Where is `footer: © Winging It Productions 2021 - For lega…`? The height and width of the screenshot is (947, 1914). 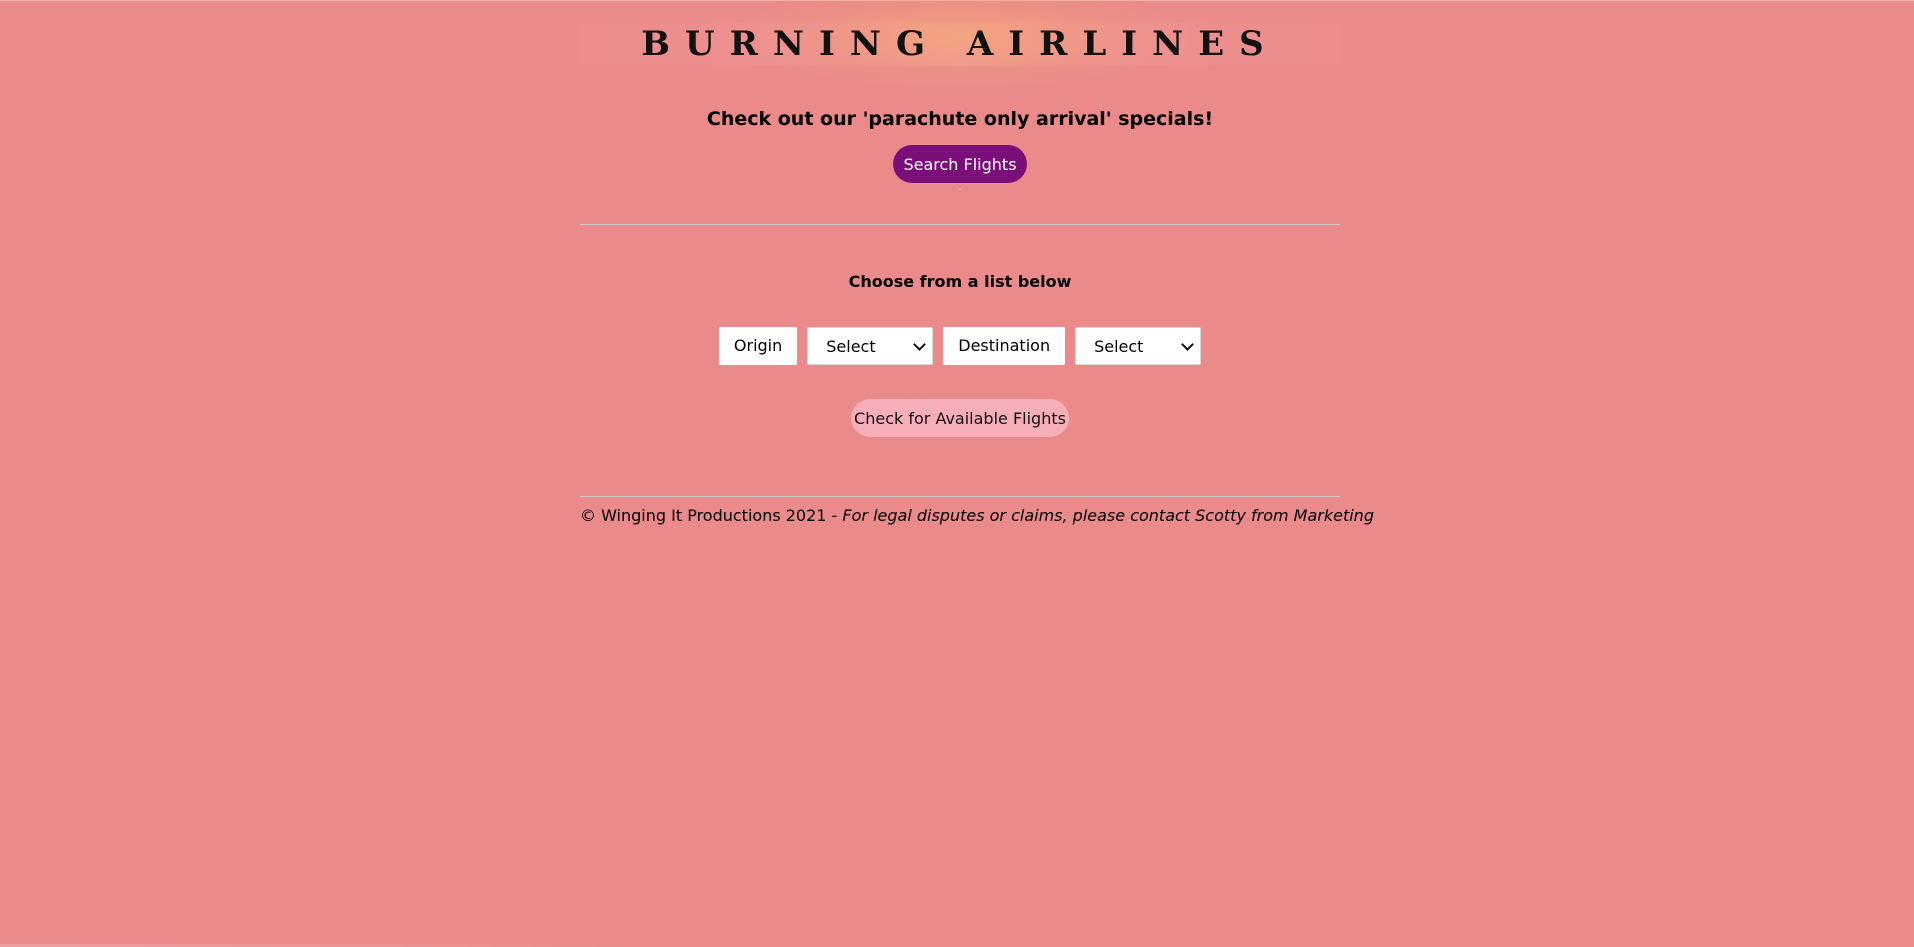
footer: © Winging It Productions 2021 - For lega… is located at coordinates (977, 516).